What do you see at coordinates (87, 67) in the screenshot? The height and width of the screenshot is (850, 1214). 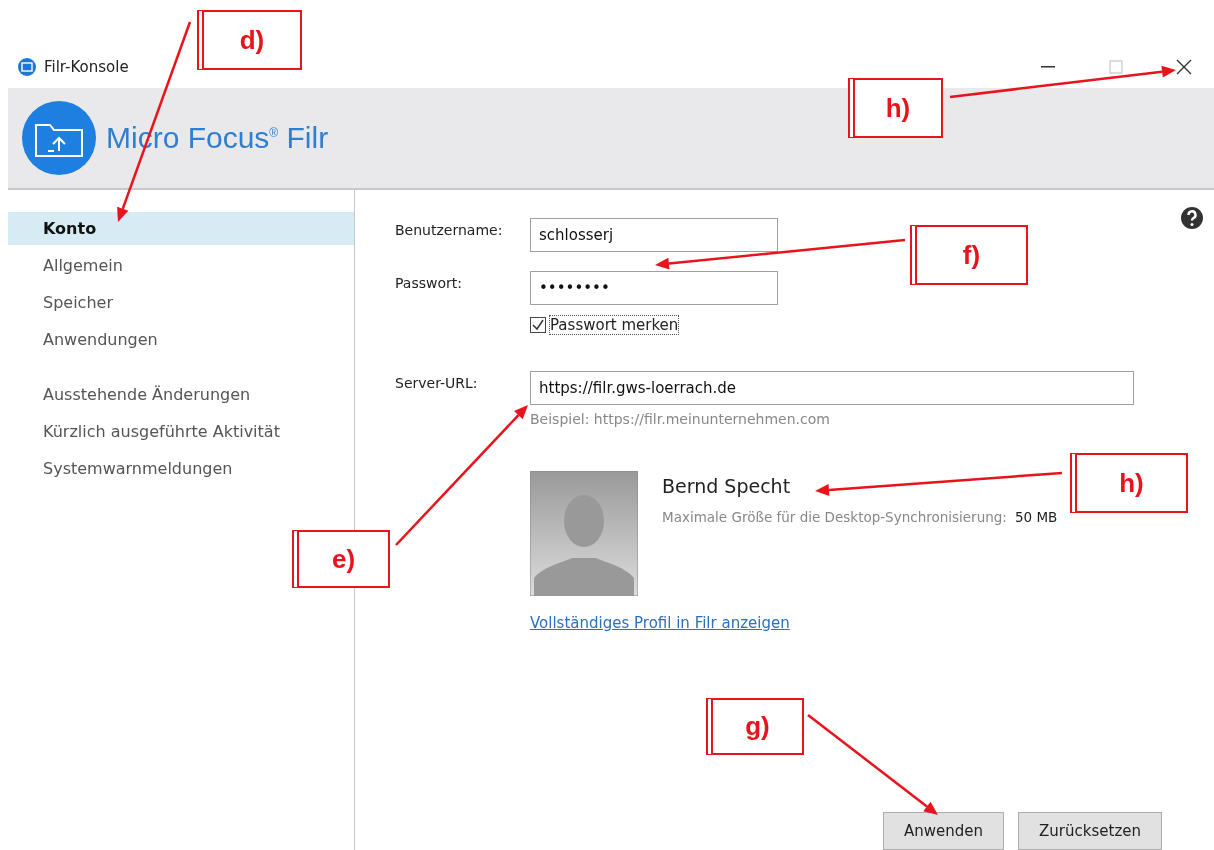 I see `window-title: Filr-Konsole` at bounding box center [87, 67].